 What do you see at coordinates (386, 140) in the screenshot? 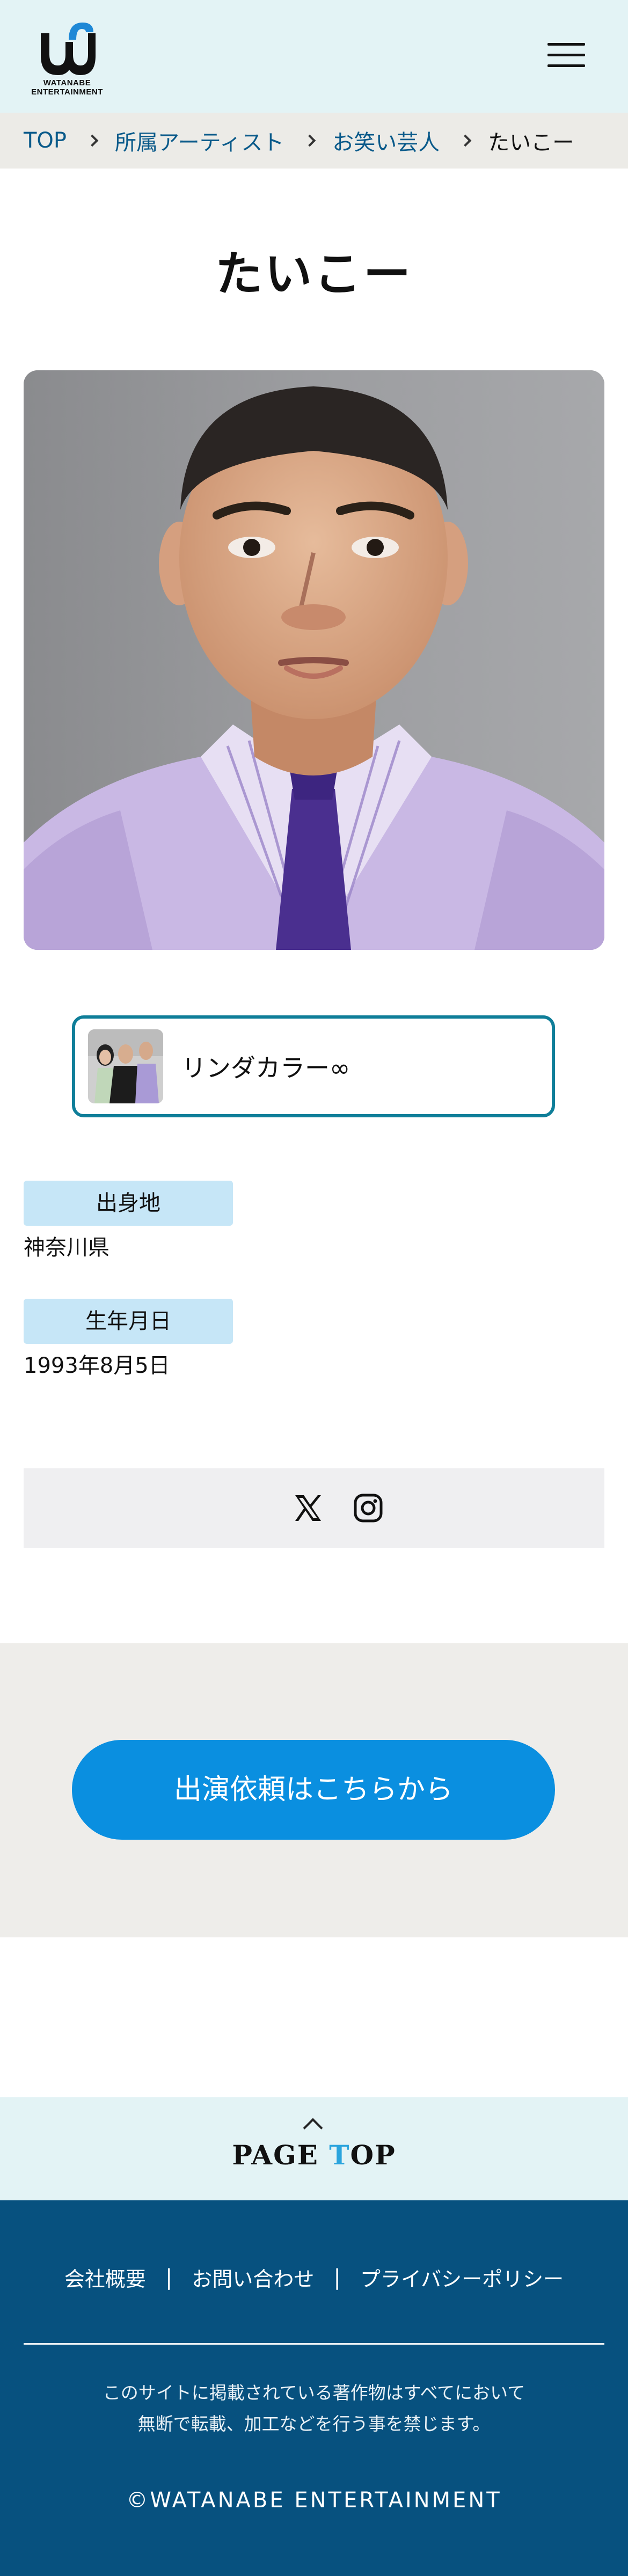
I see `breadcrumb-comedians: お笑い芸人` at bounding box center [386, 140].